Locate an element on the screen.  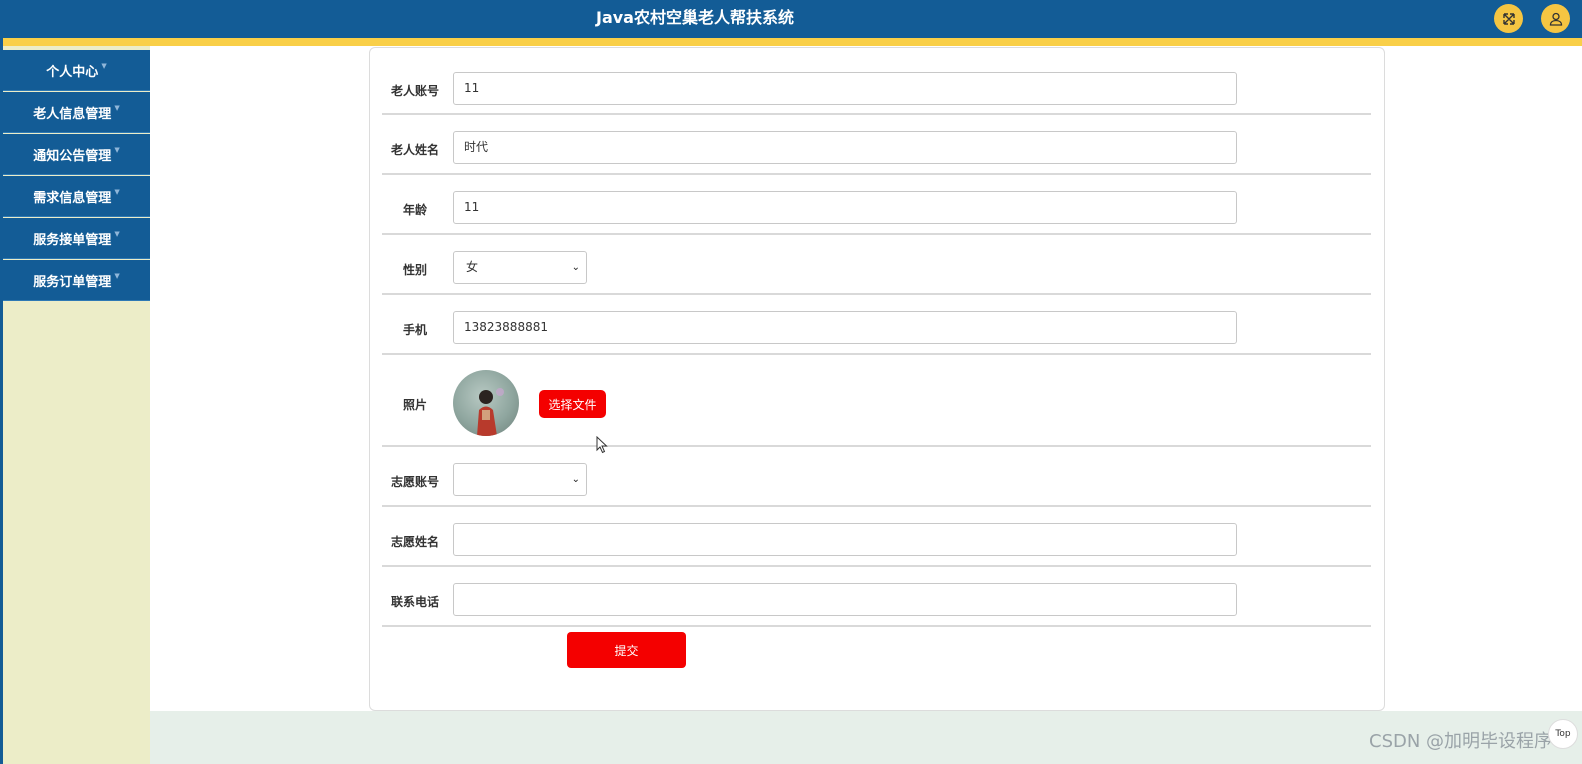
header-accent-stripe is located at coordinates (792, 42).